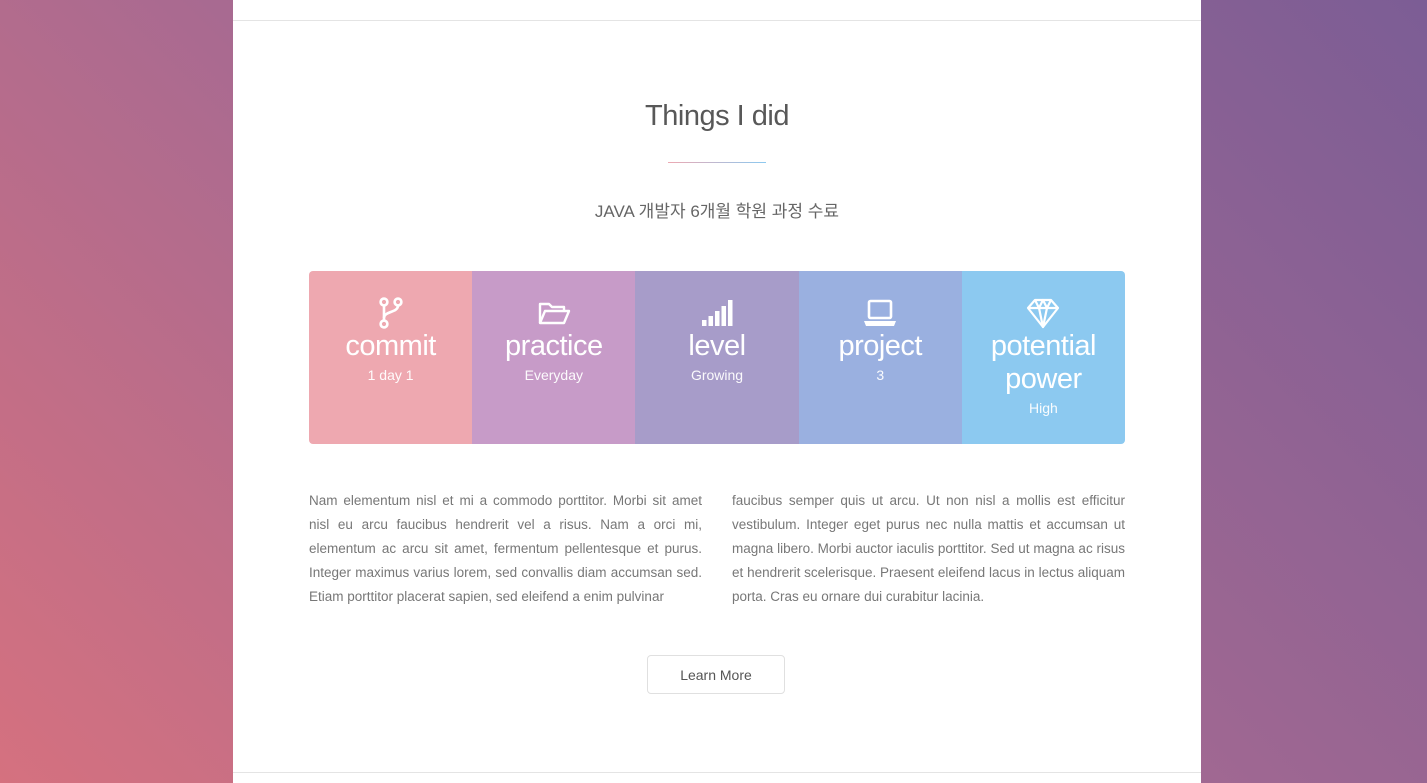 This screenshot has width=1427, height=783. I want to click on stat-project: project 3, so click(880, 357).